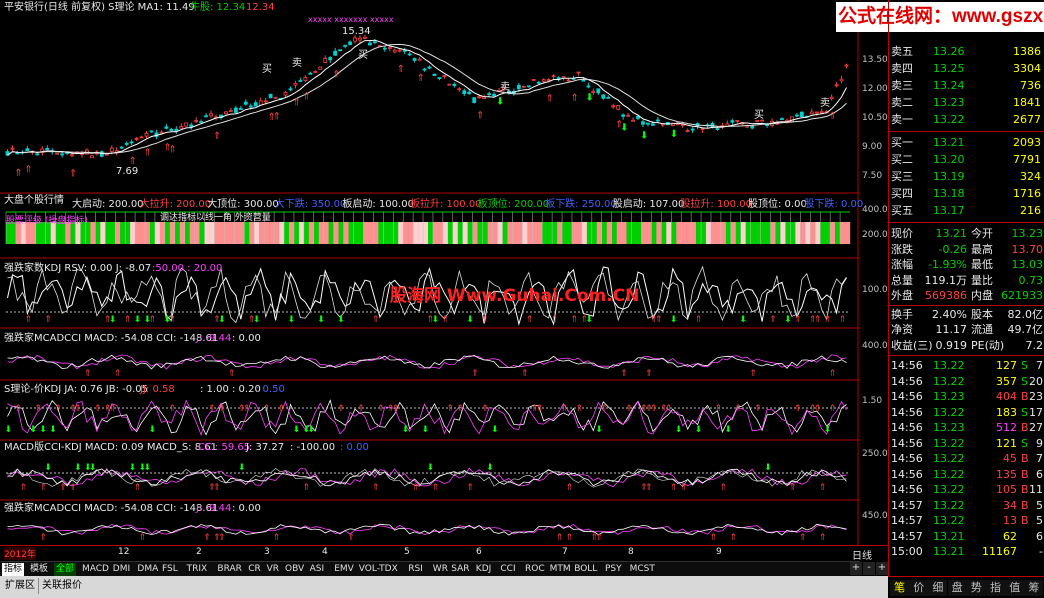  What do you see at coordinates (508, 569) in the screenshot?
I see `indicator-tab: CCI` at bounding box center [508, 569].